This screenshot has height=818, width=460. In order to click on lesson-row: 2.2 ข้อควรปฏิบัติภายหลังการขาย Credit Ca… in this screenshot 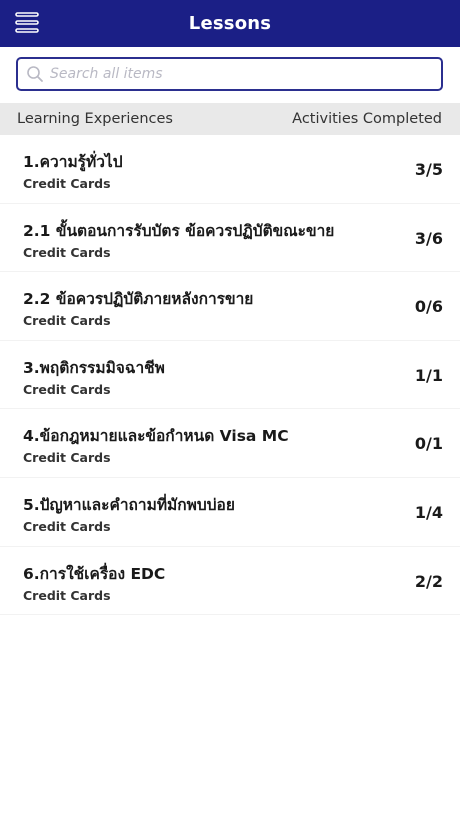, I will do `click(230, 306)`.